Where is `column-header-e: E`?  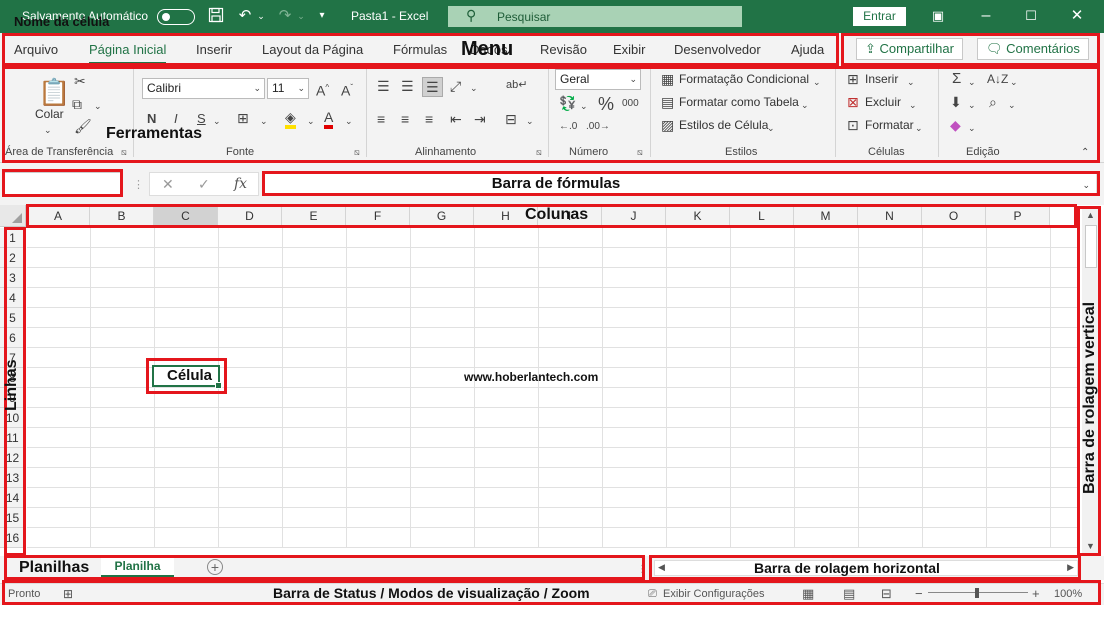 column-header-e: E is located at coordinates (314, 216).